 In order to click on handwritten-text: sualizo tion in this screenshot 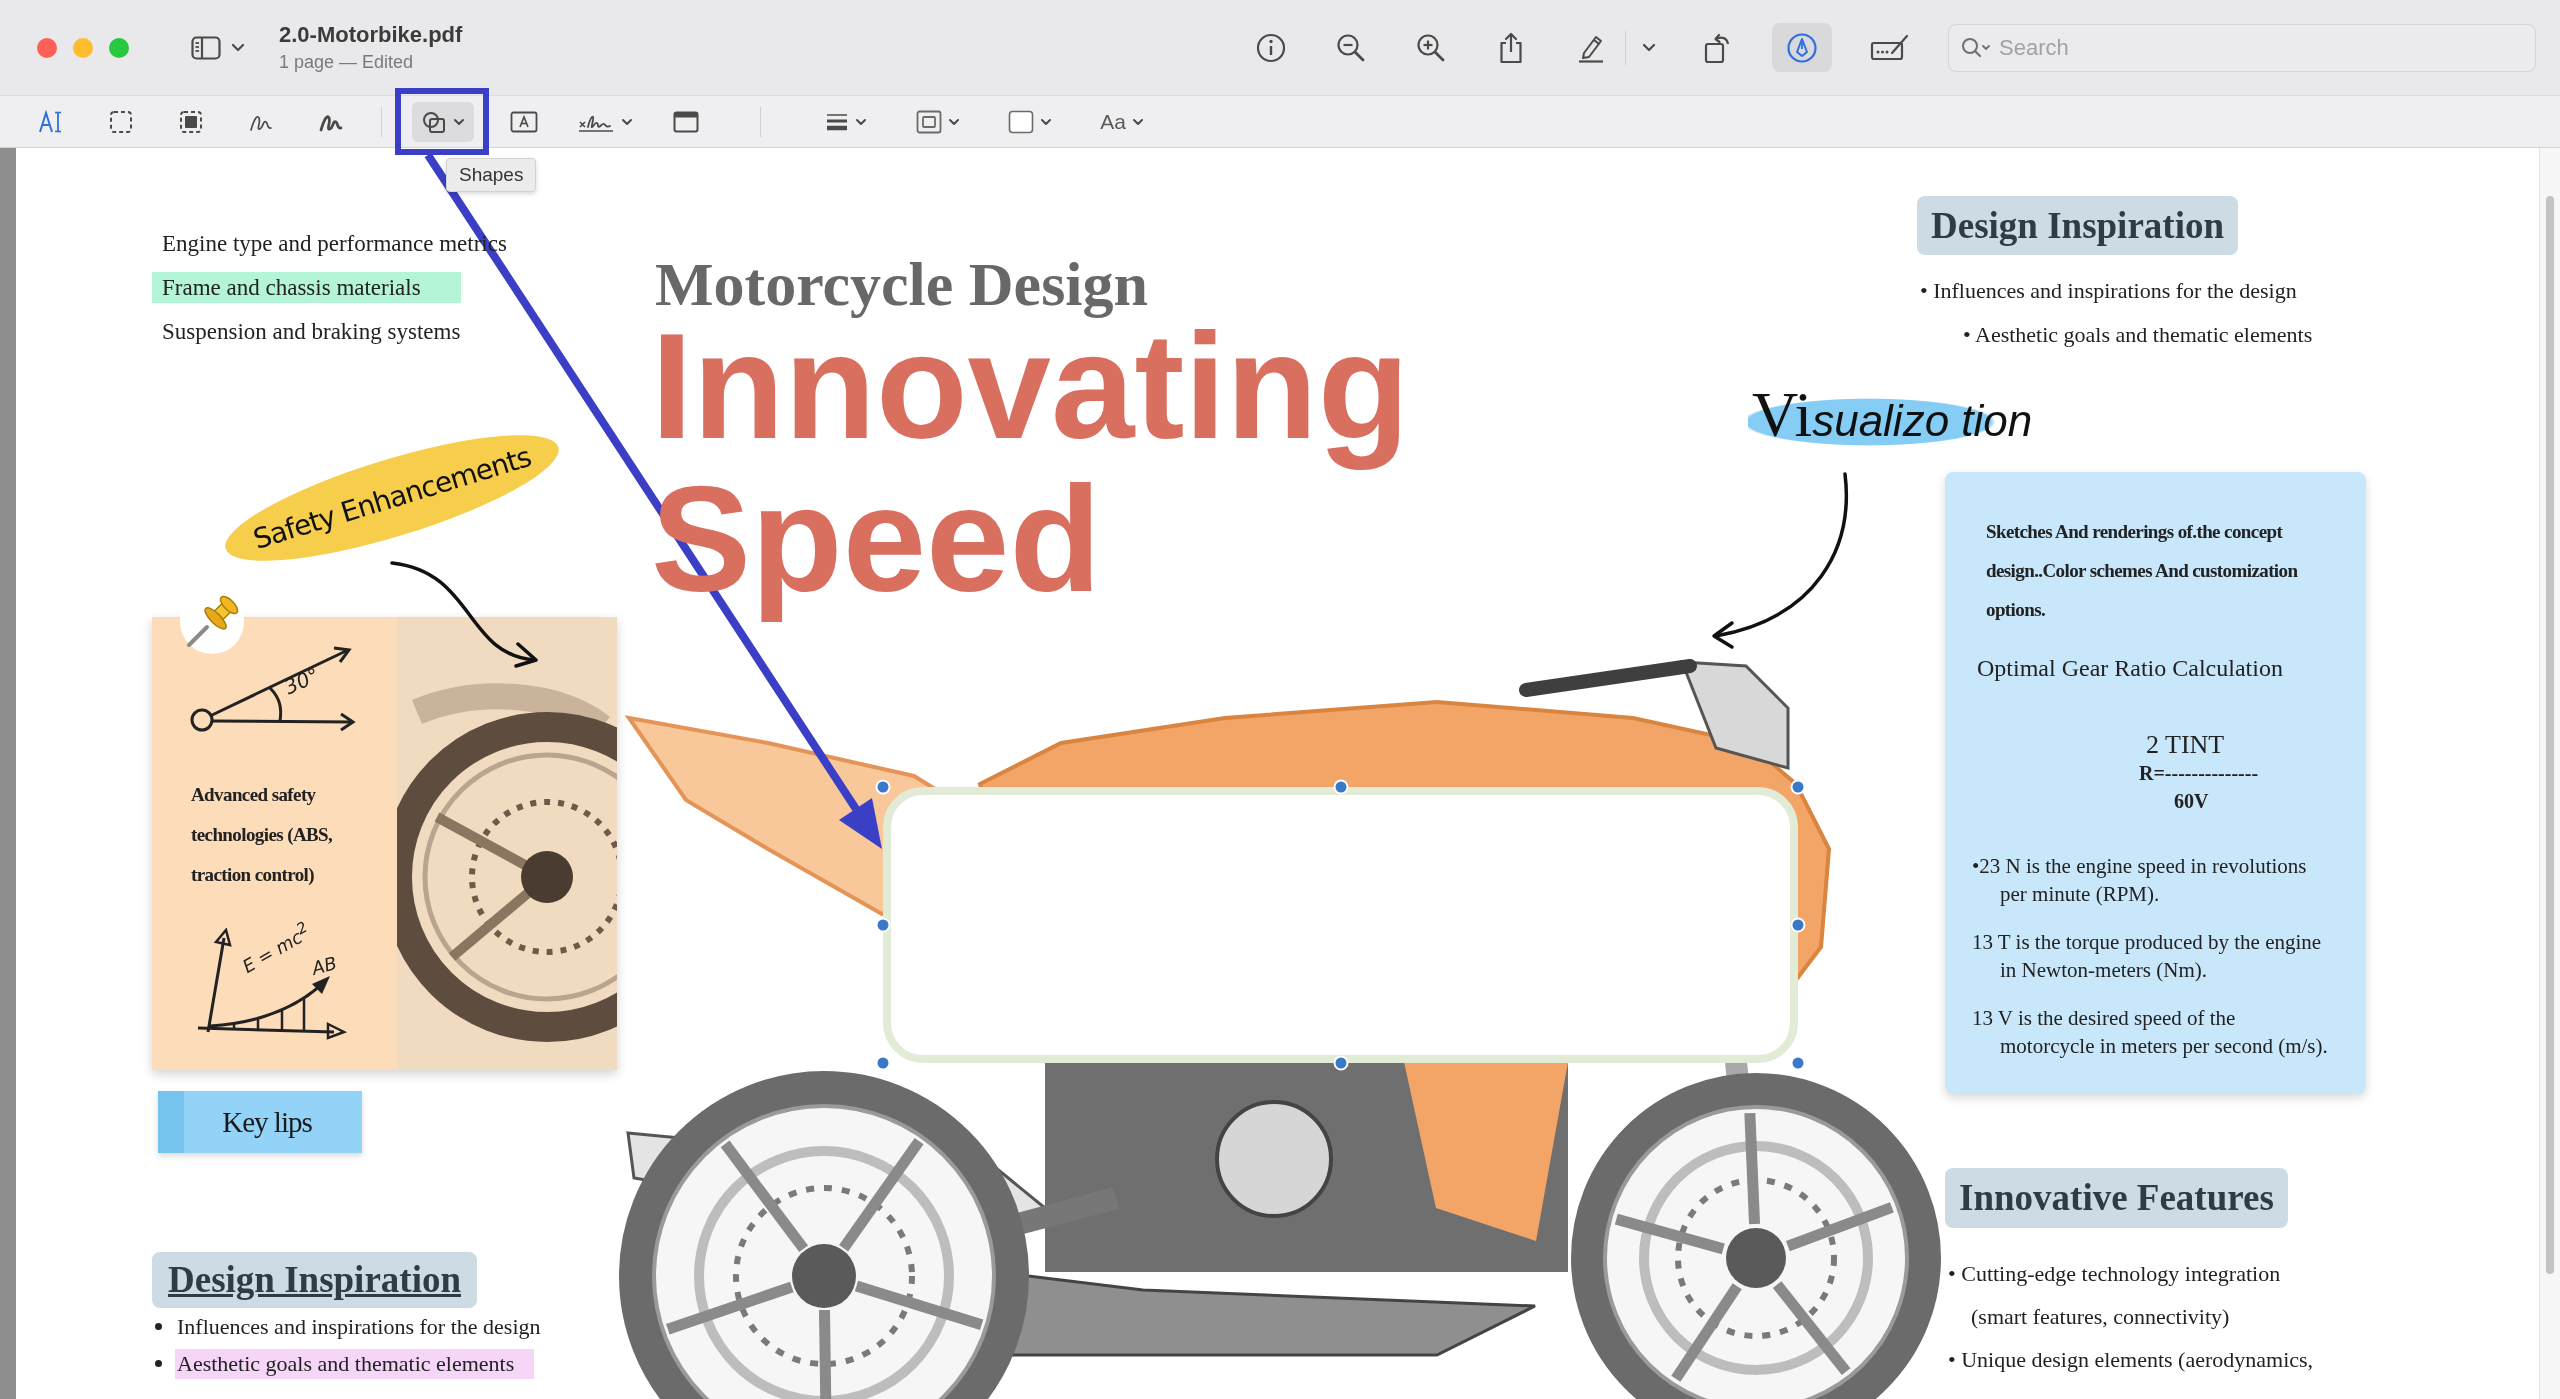, I will do `click(1922, 421)`.